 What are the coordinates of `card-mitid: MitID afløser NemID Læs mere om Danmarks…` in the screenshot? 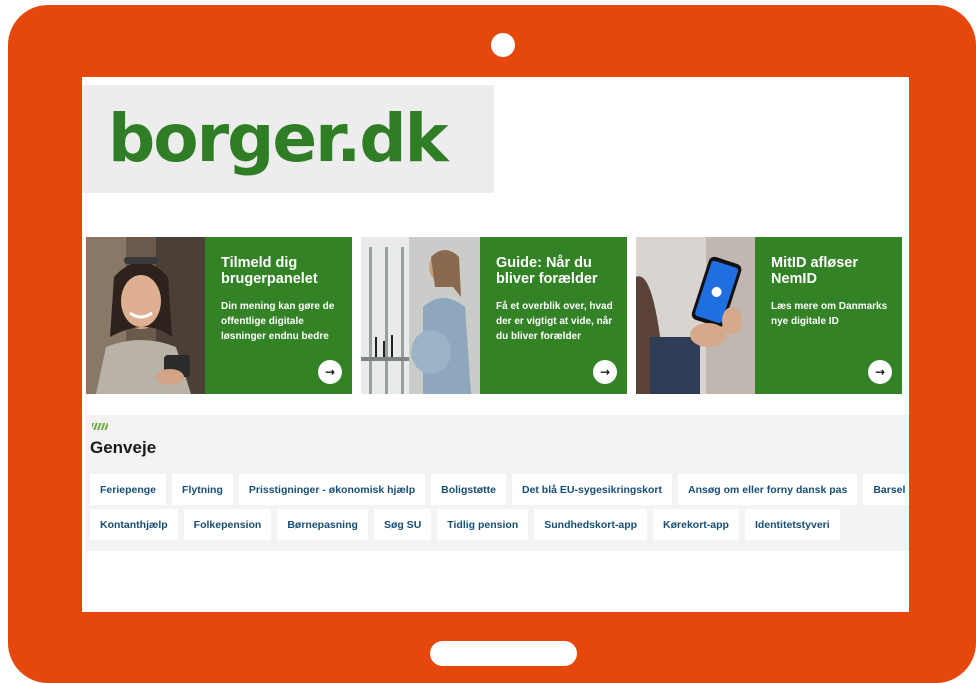 It's located at (769, 315).